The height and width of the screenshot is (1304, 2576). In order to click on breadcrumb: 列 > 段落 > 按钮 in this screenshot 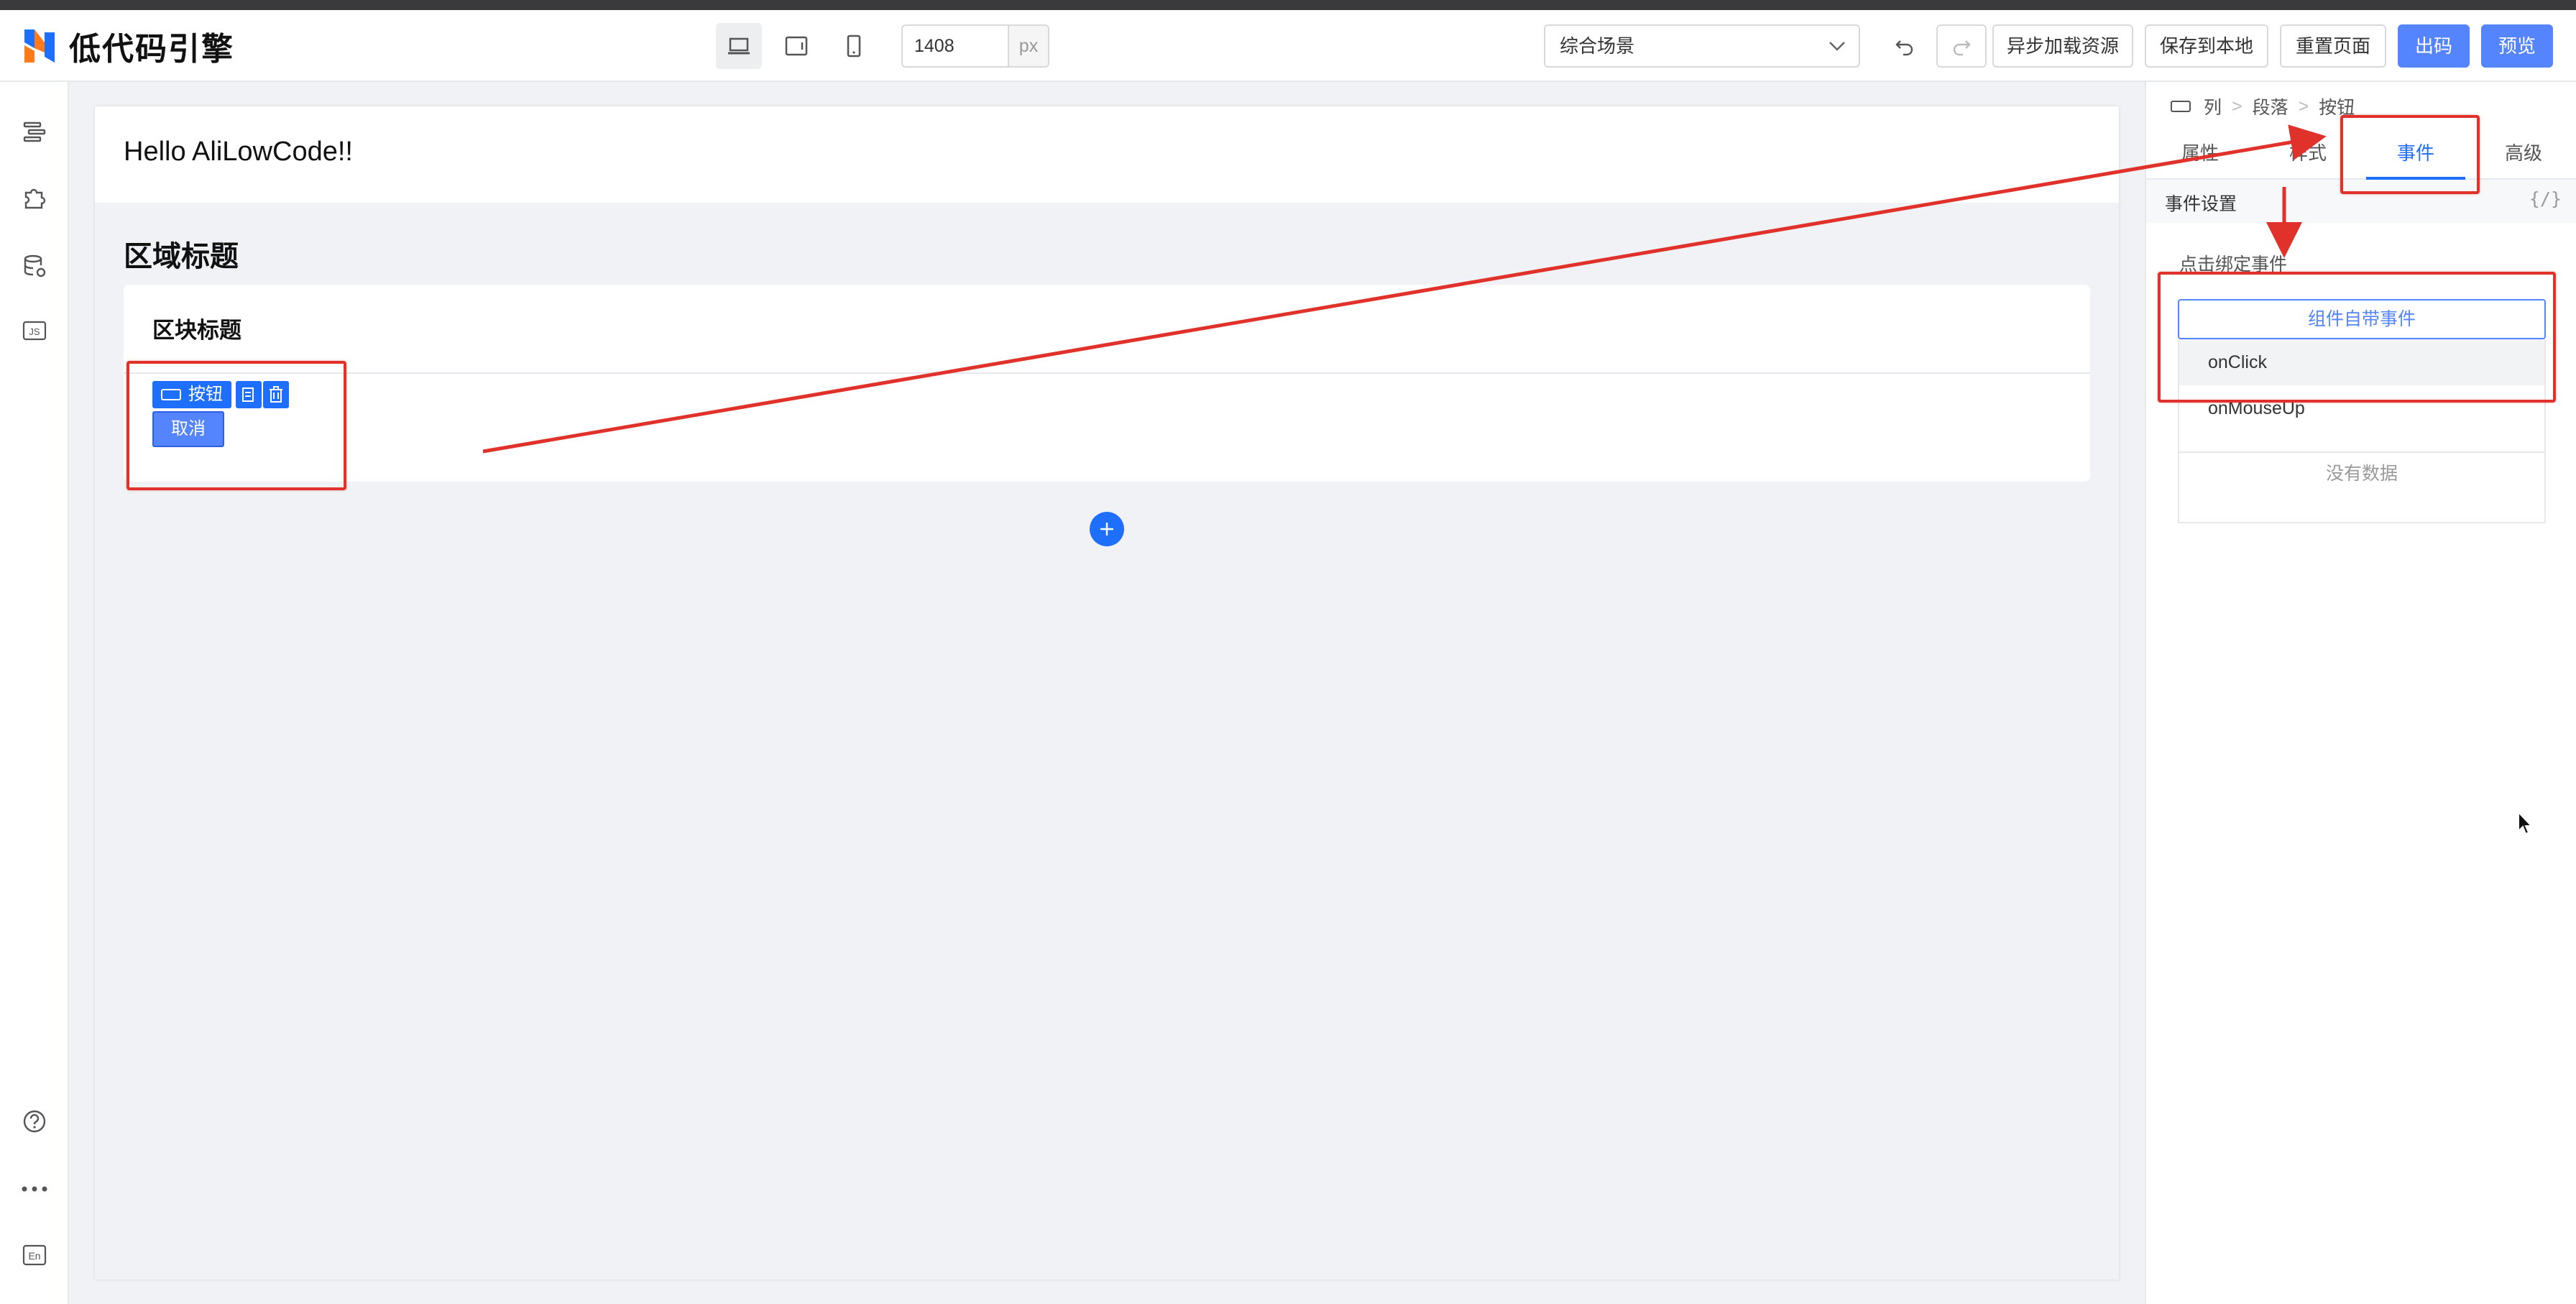, I will do `click(2263, 106)`.